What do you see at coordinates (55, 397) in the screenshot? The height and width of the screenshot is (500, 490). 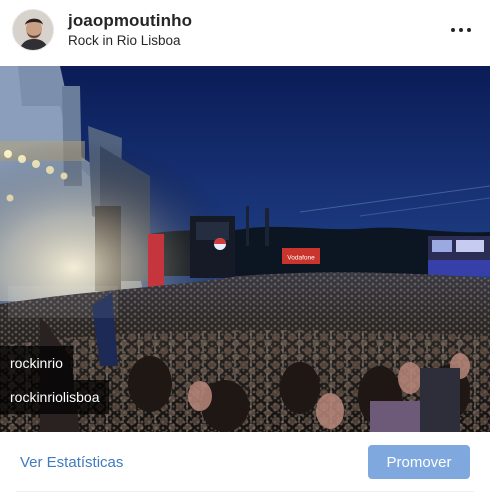 I see `hashtag-tag-rockinriolisboa: rockinriolisboa` at bounding box center [55, 397].